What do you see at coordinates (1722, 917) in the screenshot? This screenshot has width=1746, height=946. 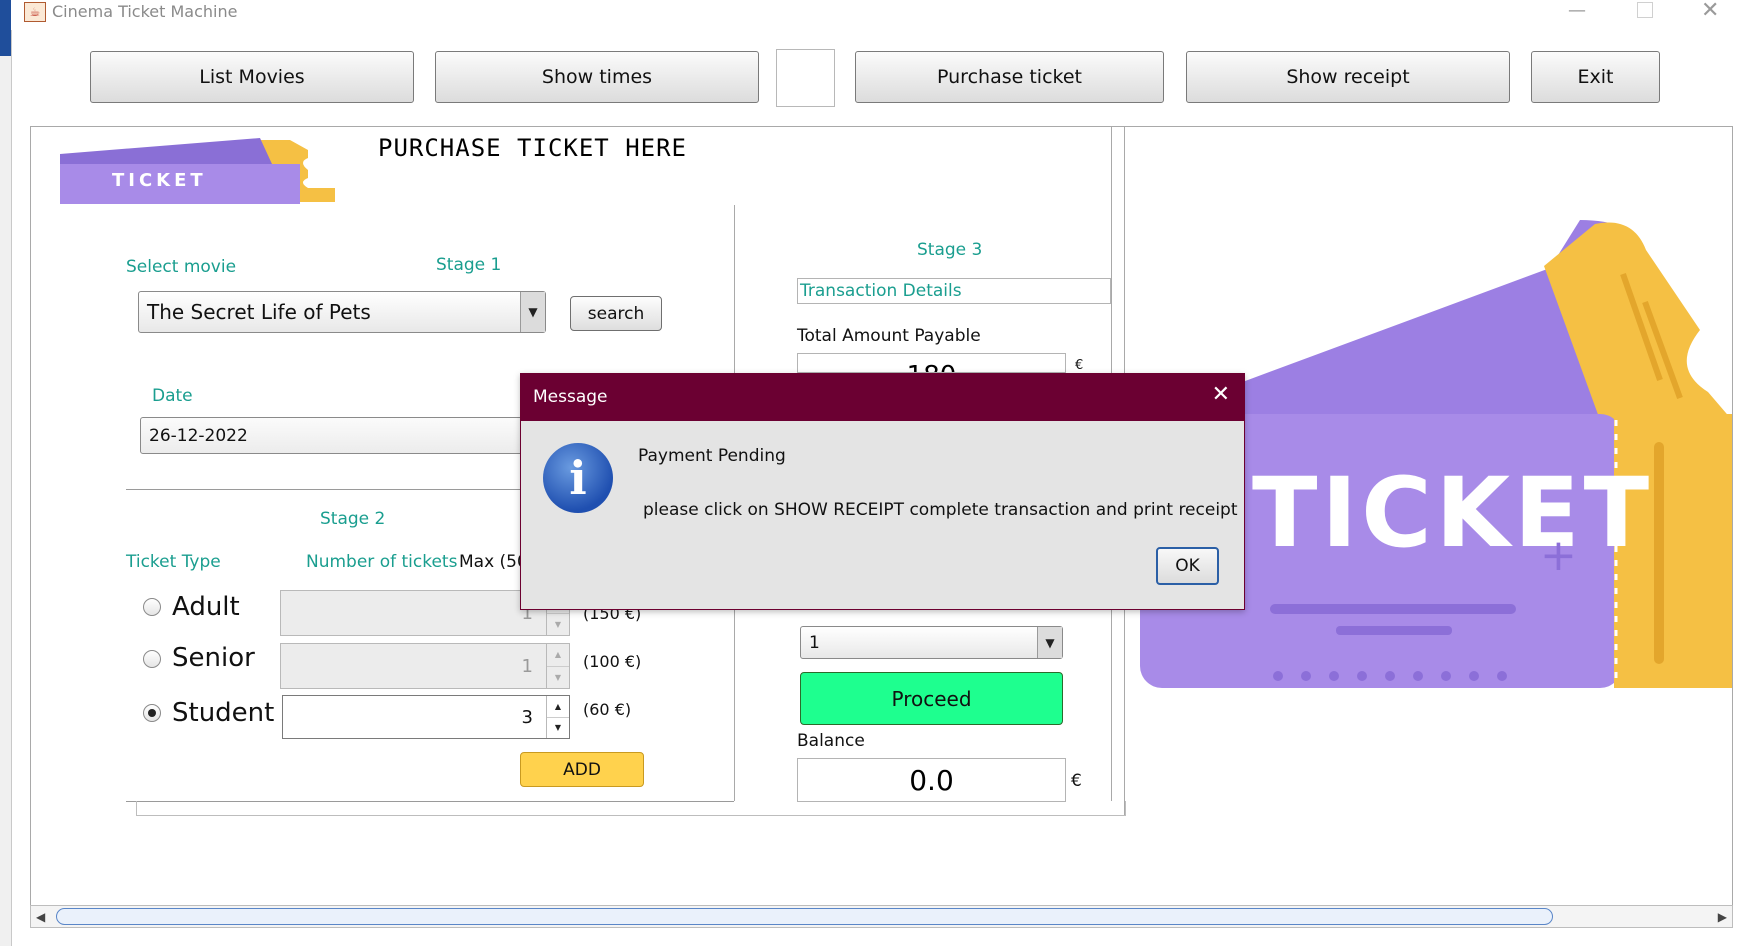 I see `scroll-right-icon: ▶` at bounding box center [1722, 917].